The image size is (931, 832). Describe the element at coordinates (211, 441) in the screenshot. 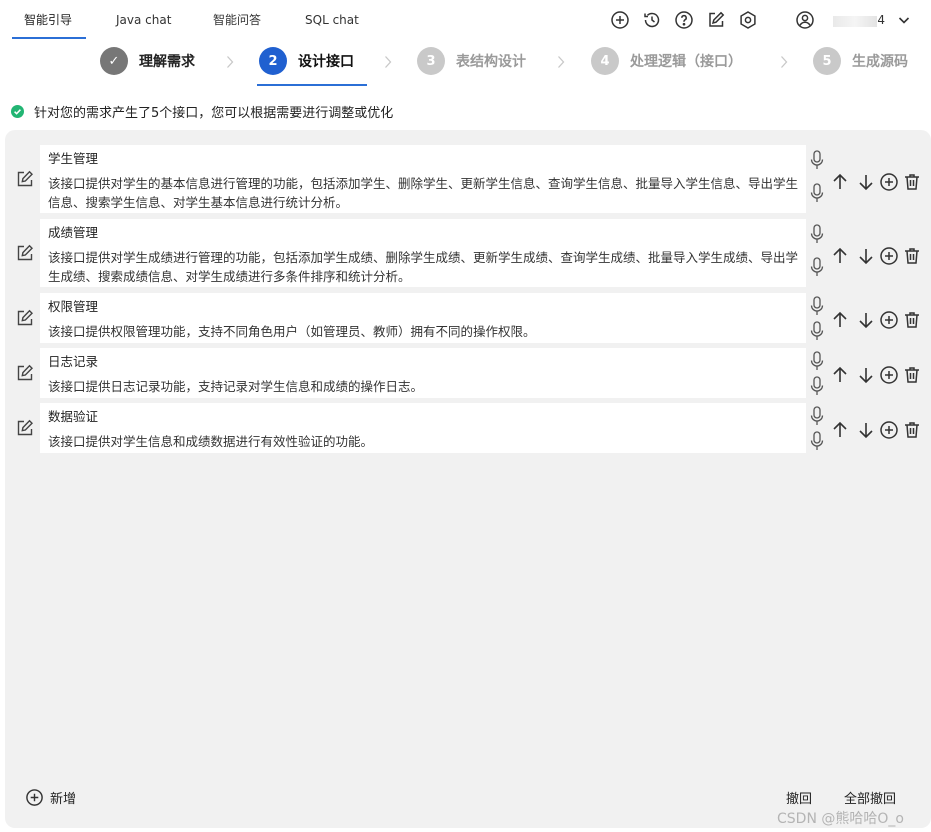

I see `interface-description: 该接口提供对学生信息和成绩数据进行有效性验证的功能。` at that location.